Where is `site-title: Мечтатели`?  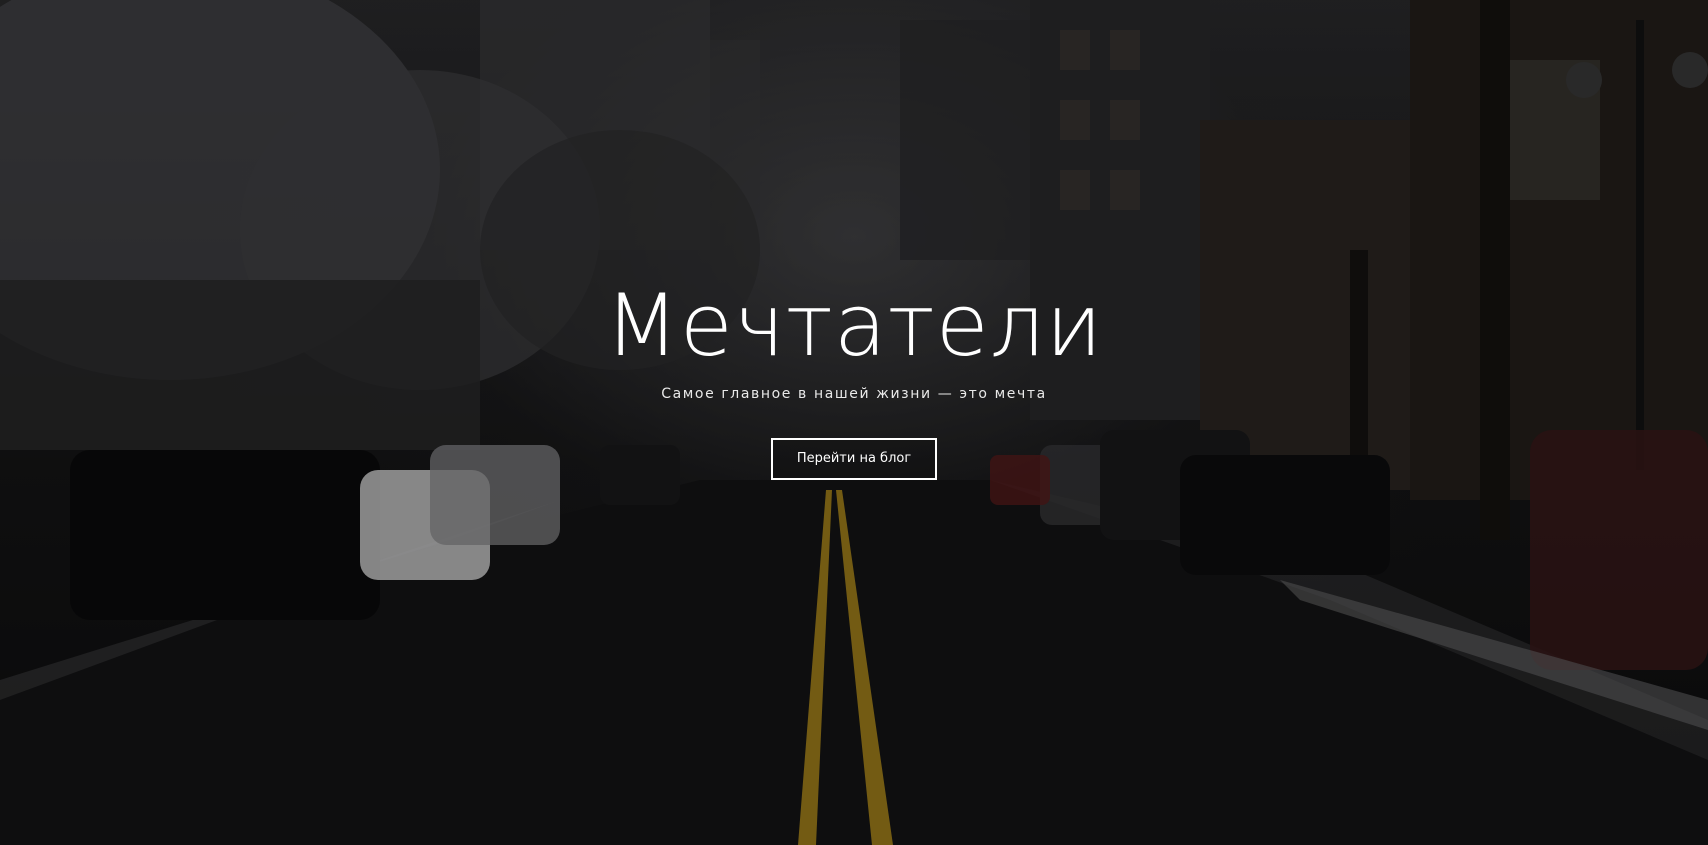
site-title: Мечтатели is located at coordinates (854, 326).